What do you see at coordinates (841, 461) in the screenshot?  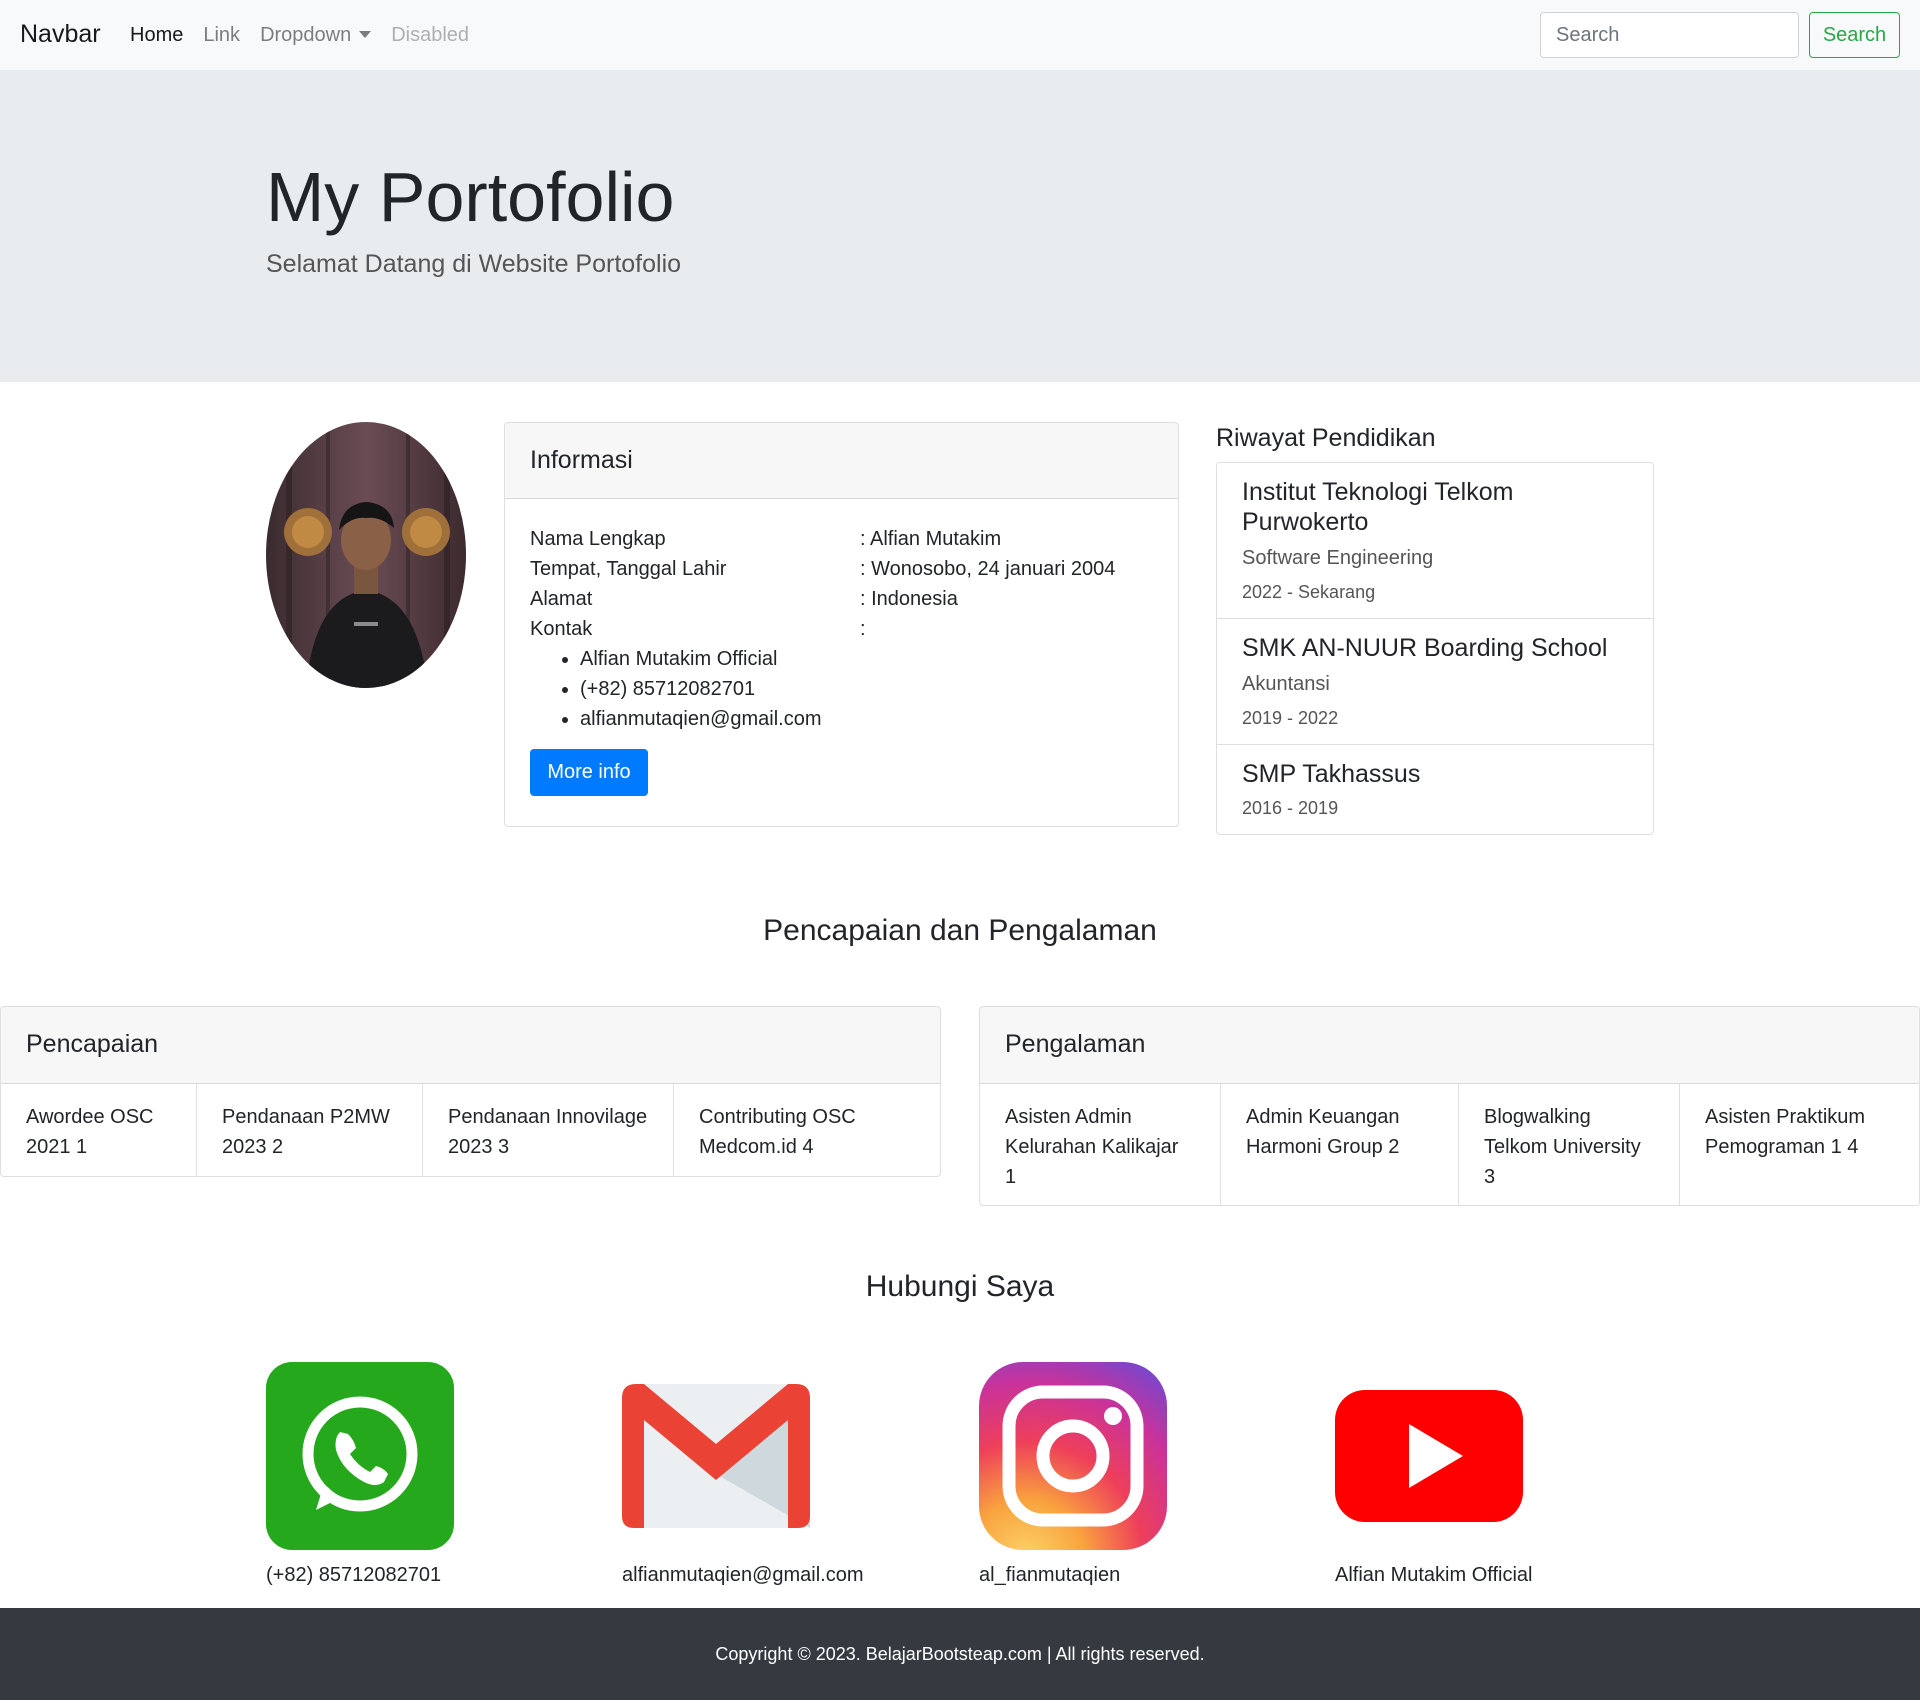 I see `info-card-header: Informasi` at bounding box center [841, 461].